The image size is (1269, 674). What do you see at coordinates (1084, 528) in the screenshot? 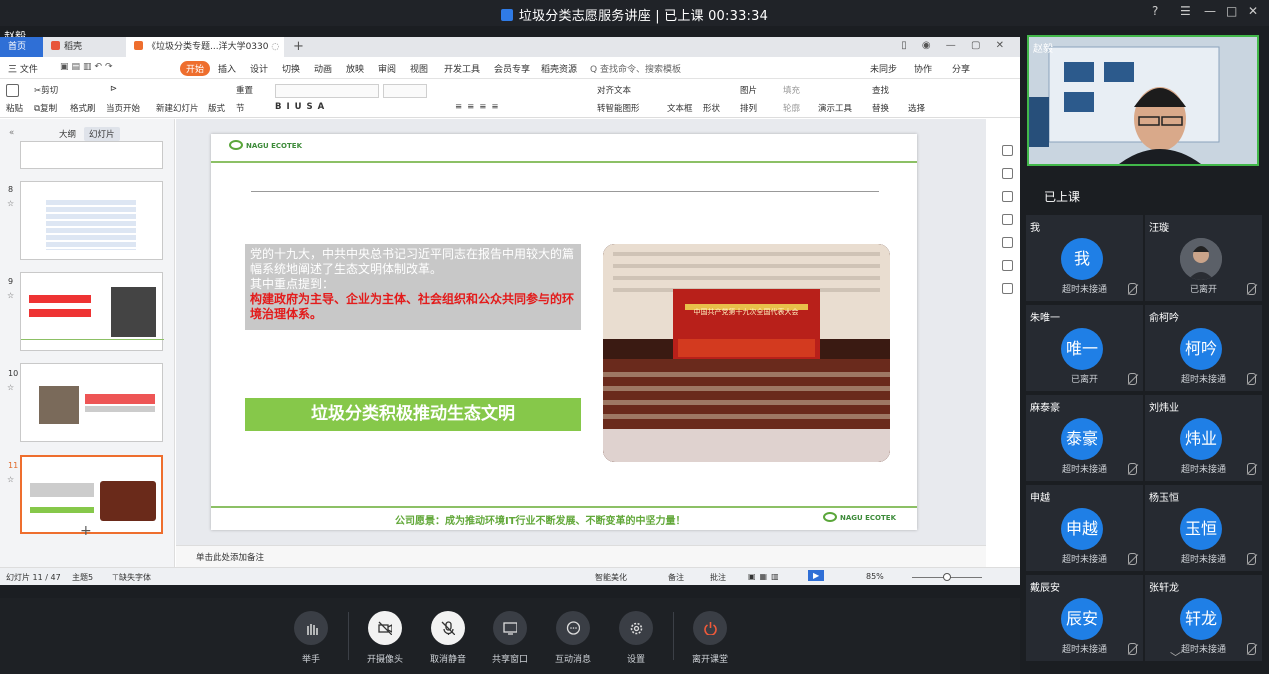
I see `participant-card: 申越 申越 超时未接通` at bounding box center [1084, 528].